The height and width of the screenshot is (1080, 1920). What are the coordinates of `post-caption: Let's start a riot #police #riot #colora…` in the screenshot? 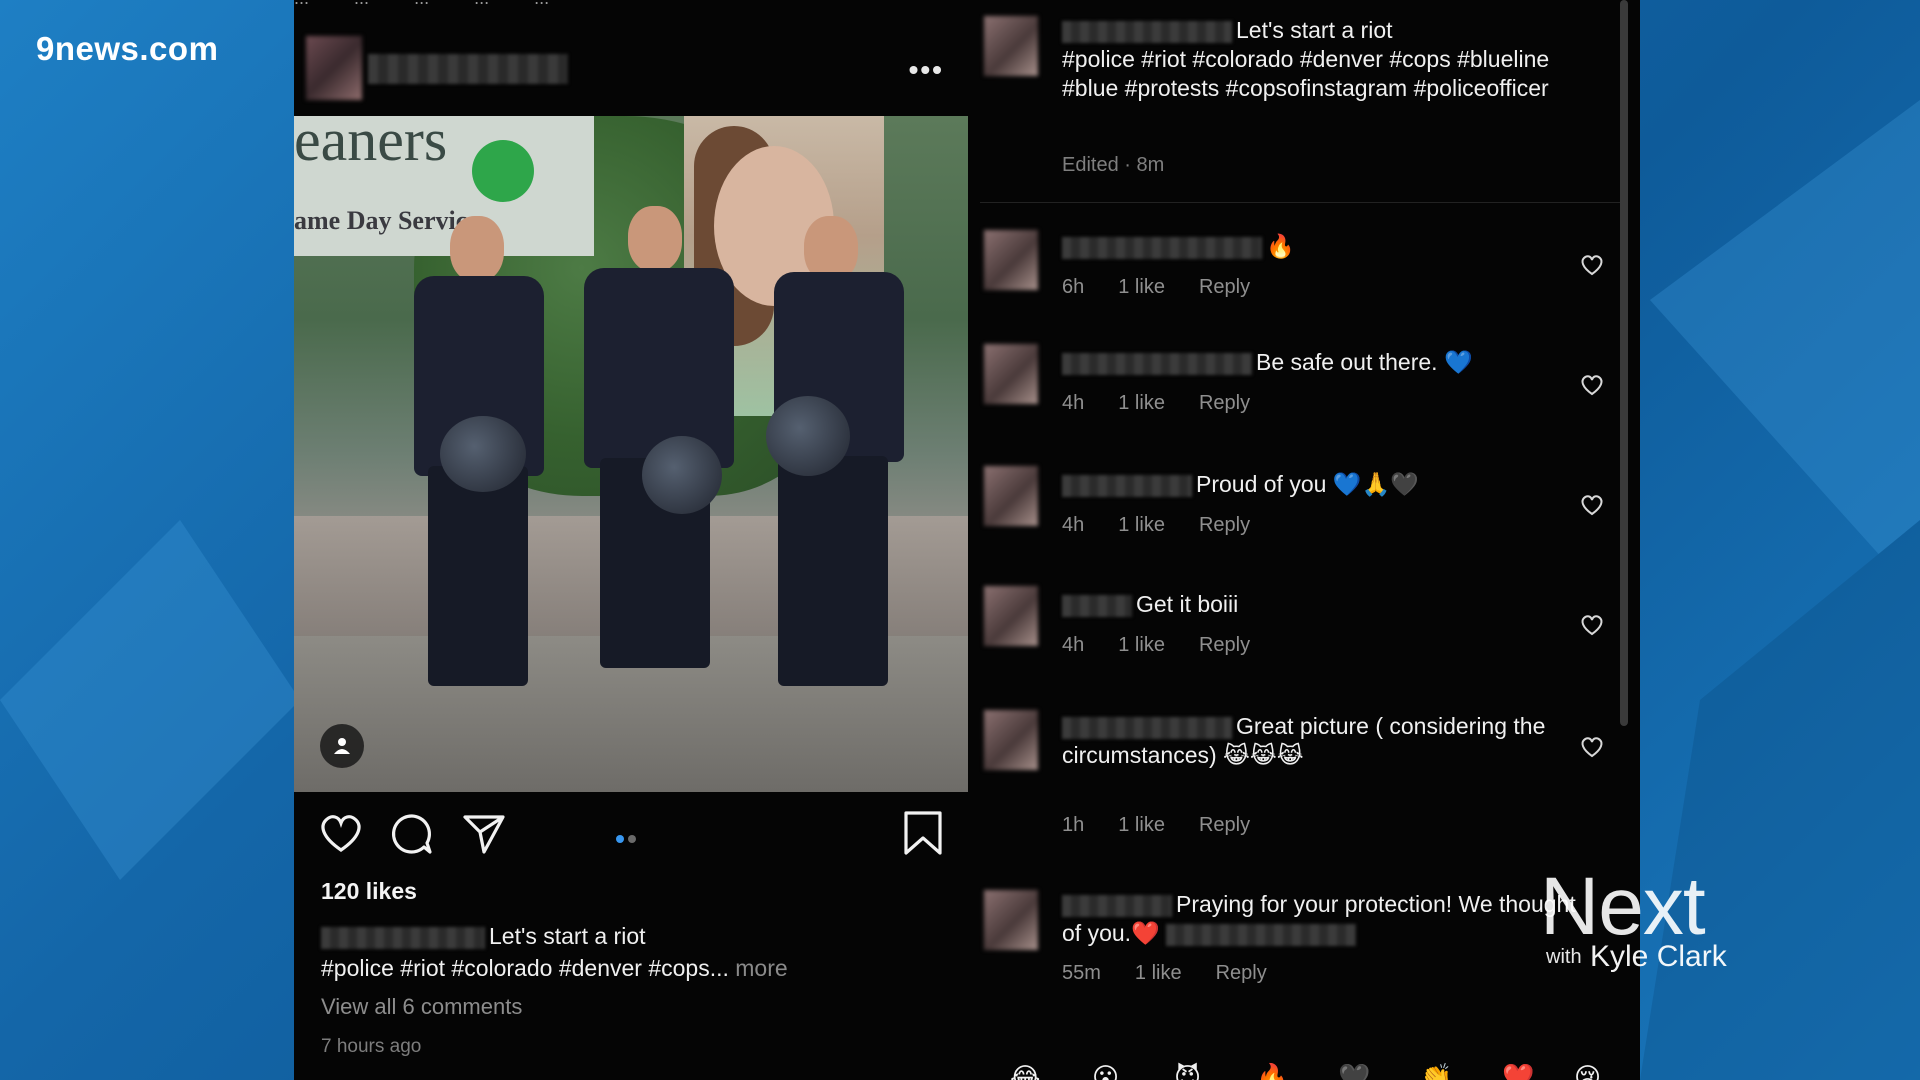 It's located at (641, 952).